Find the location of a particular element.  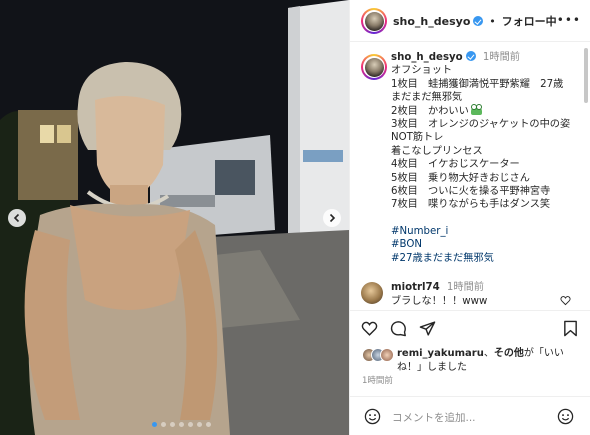

chevron-left-icon is located at coordinates (16, 218).